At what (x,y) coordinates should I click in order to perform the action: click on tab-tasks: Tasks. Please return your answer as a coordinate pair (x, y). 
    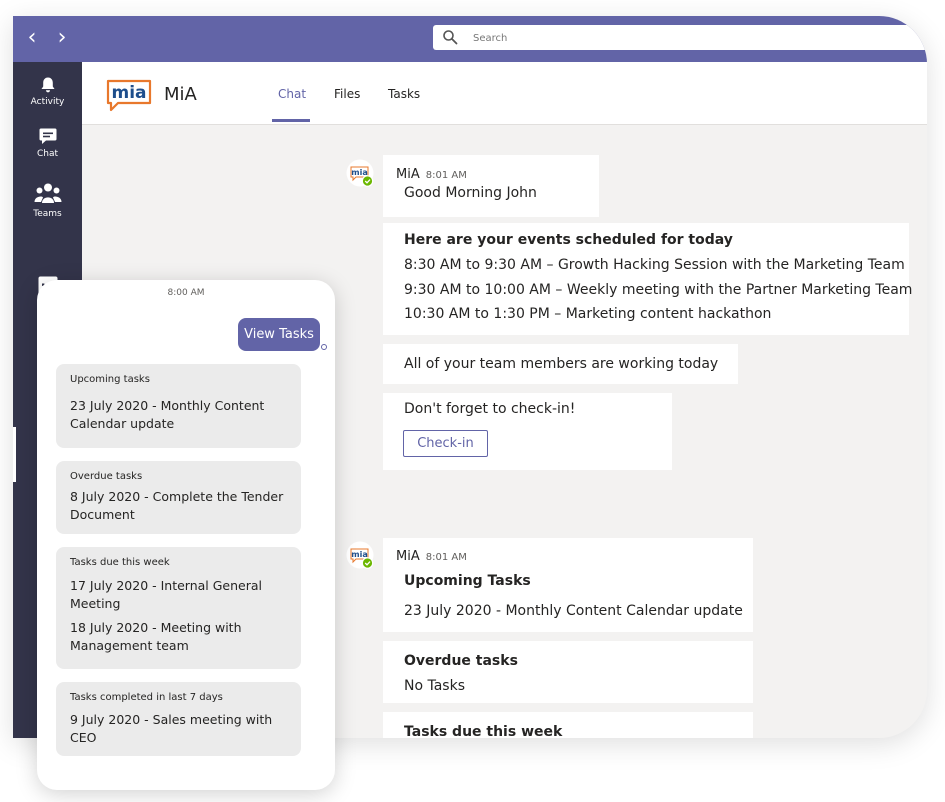
    Looking at the image, I should click on (404, 94).